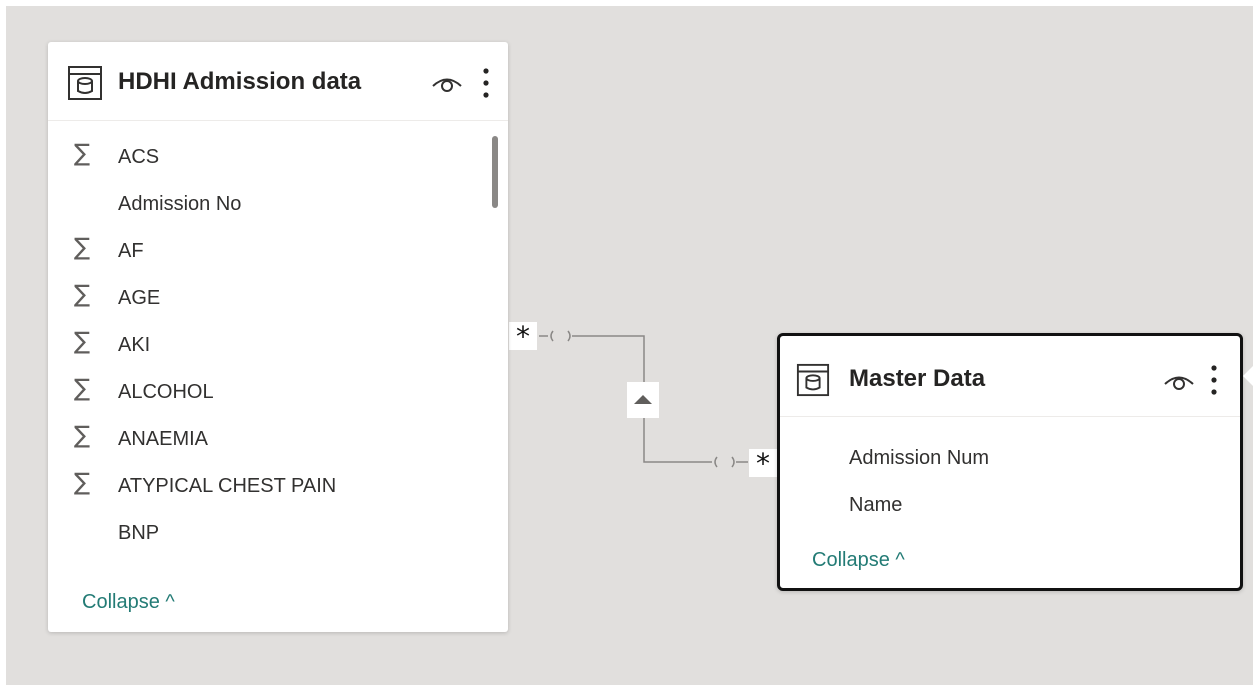 The image size is (1253, 685). Describe the element at coordinates (269, 299) in the screenshot. I see `field-row-age: ∑ AGE` at that location.